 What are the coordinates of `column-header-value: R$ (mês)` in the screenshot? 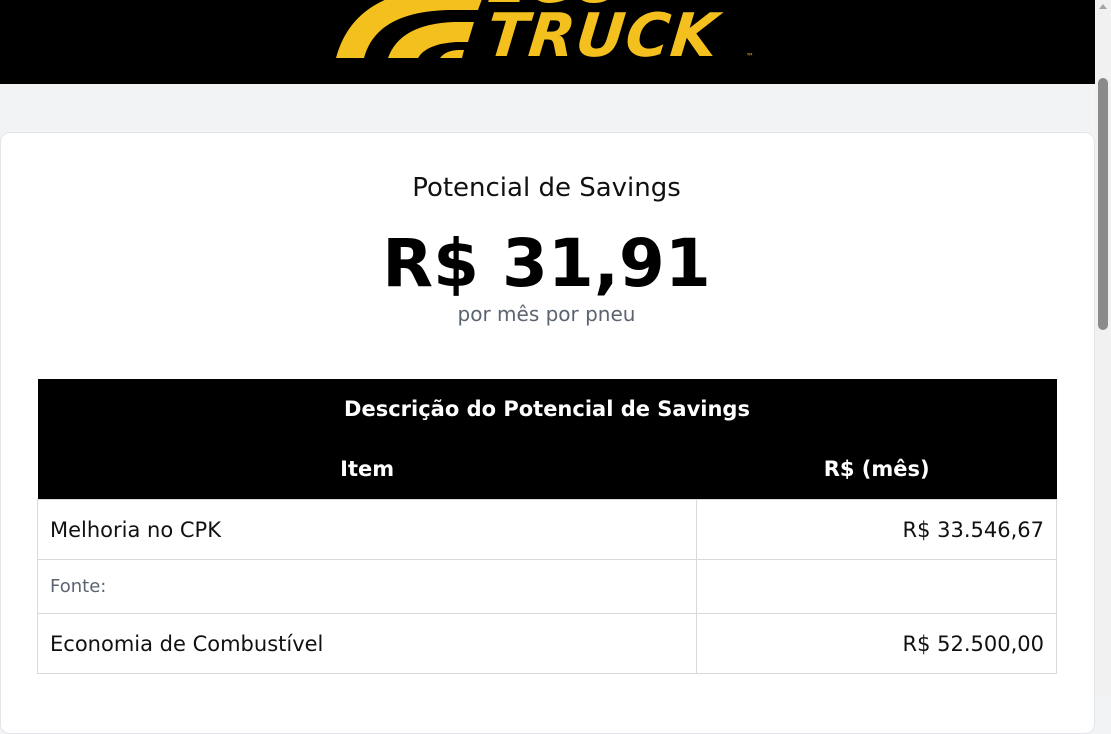 It's located at (876, 469).